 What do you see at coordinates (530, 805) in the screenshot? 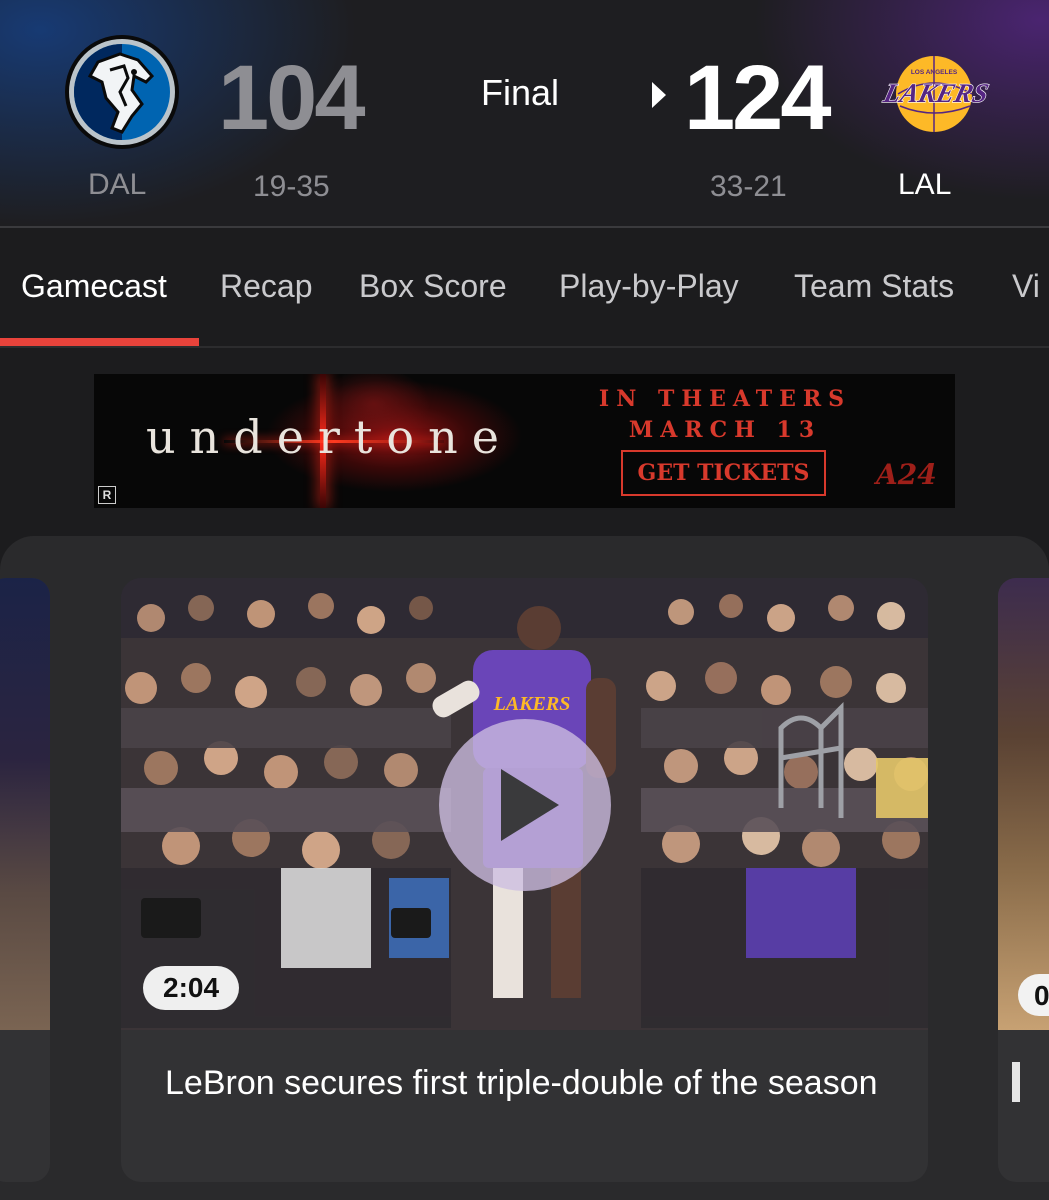
I see `play-icon` at bounding box center [530, 805].